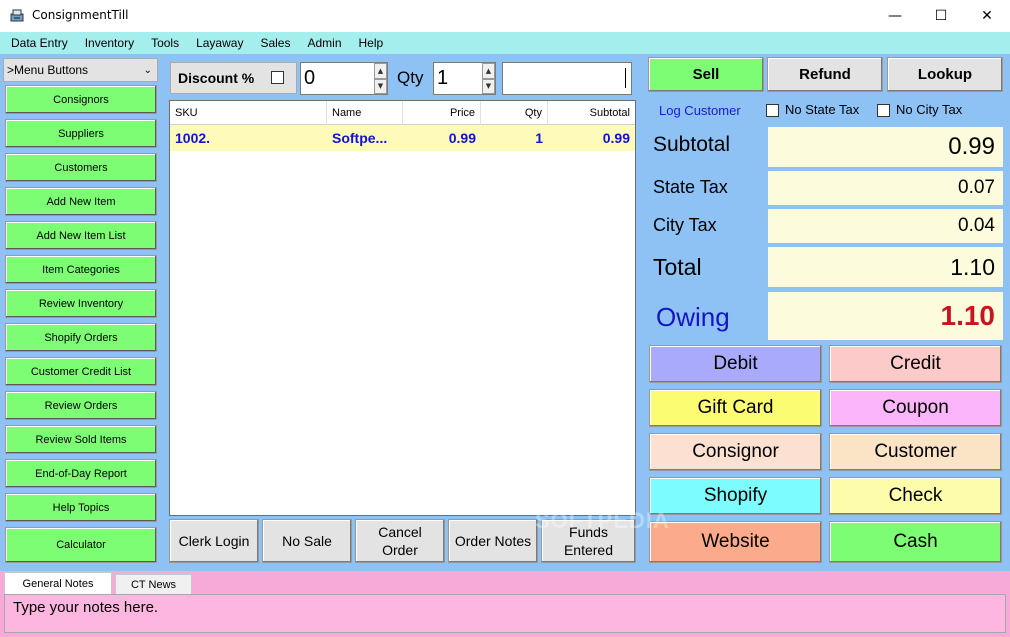 The image size is (1010, 637). I want to click on end-of-day-report-button: End-of-Day Report, so click(81, 473).